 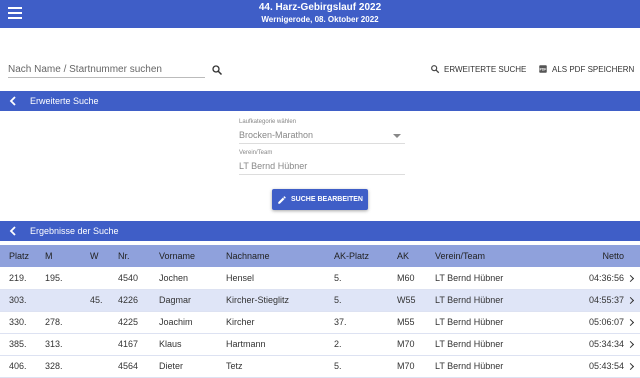 What do you see at coordinates (54, 366) in the screenshot?
I see `cell-m: 328.` at bounding box center [54, 366].